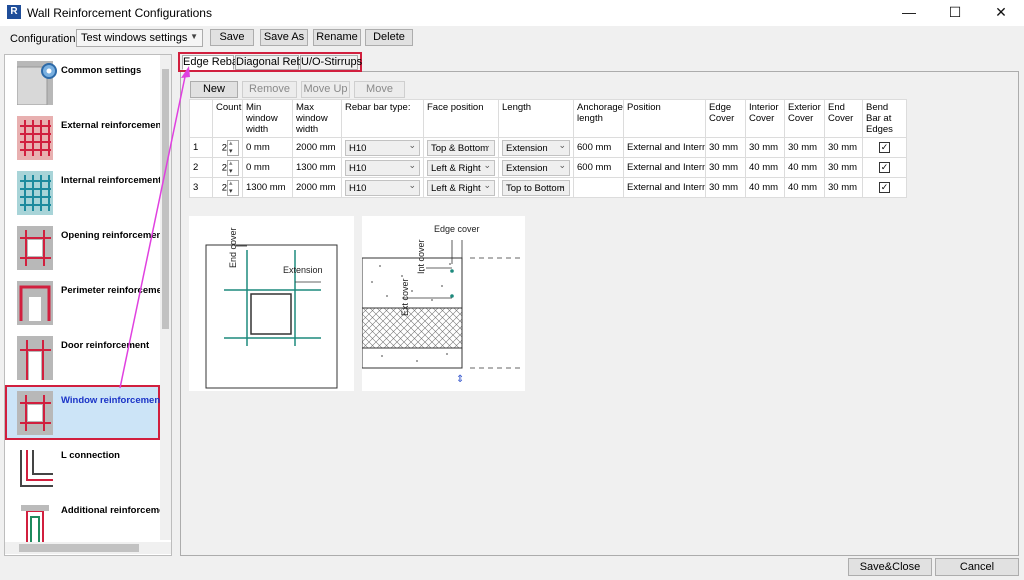 Image resolution: width=1024 pixels, height=580 pixels. Describe the element at coordinates (536, 118) in the screenshot. I see `column-header: Length` at that location.